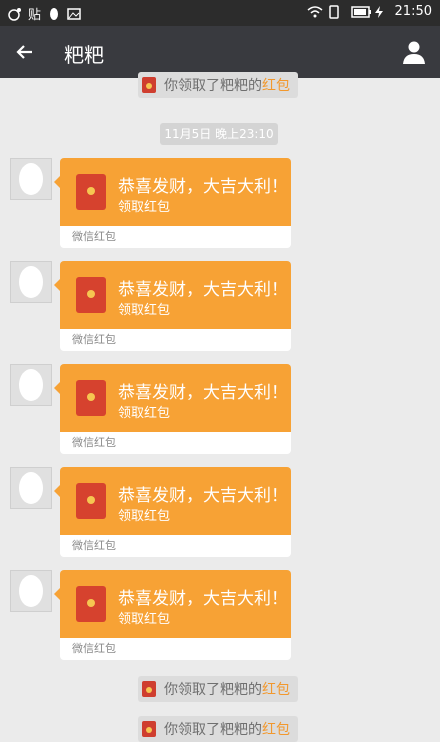  I want to click on charging-icon, so click(380, 12).